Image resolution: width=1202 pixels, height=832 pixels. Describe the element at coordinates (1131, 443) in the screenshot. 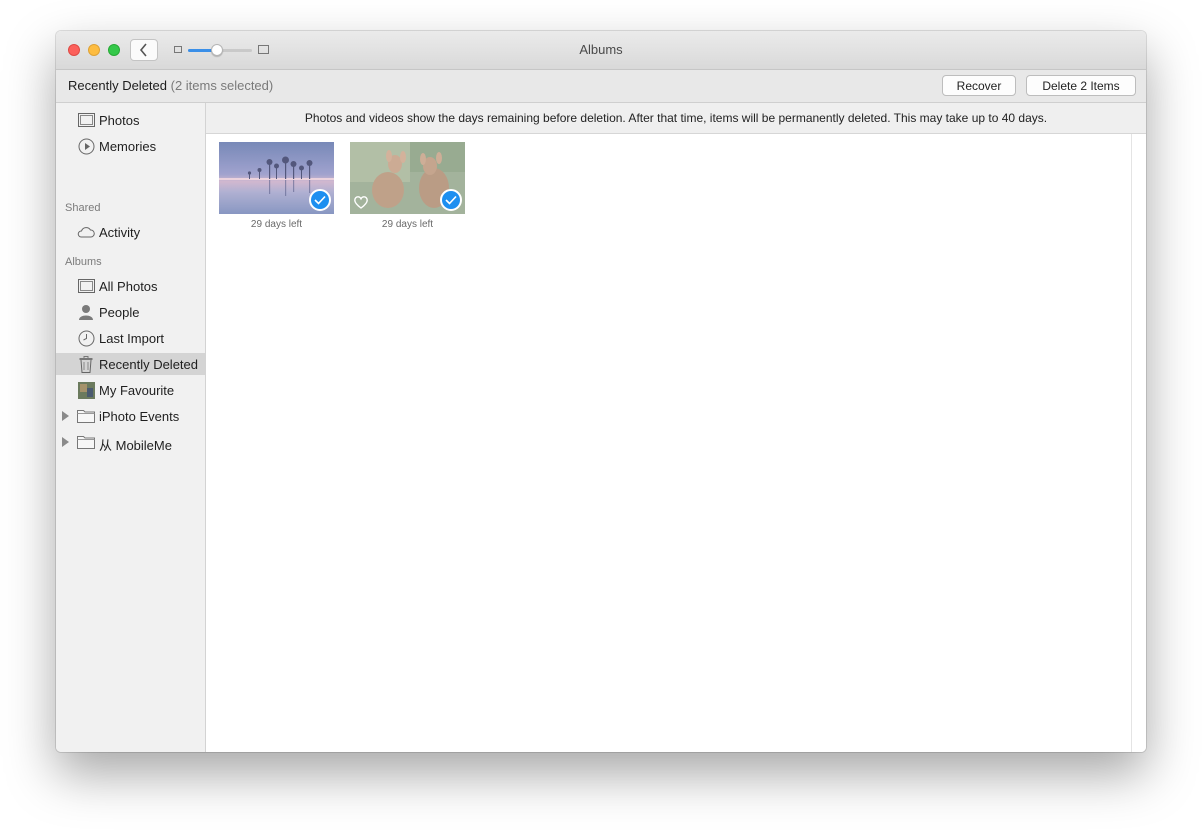

I see `scrollbar-track` at that location.